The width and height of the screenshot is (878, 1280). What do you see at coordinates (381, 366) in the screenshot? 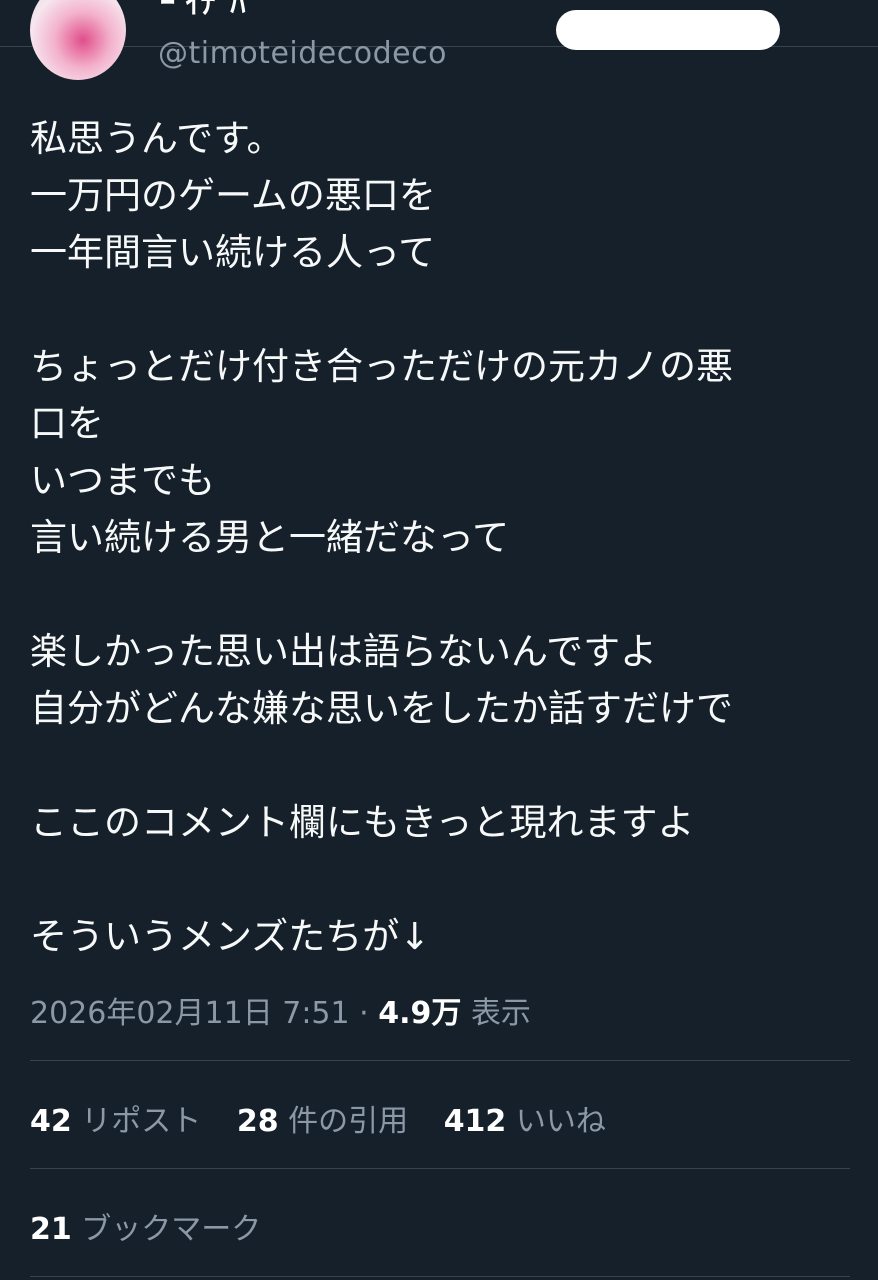
I see `tweet-line: ちょっとだけ付き合っただけの元カノの悪` at bounding box center [381, 366].